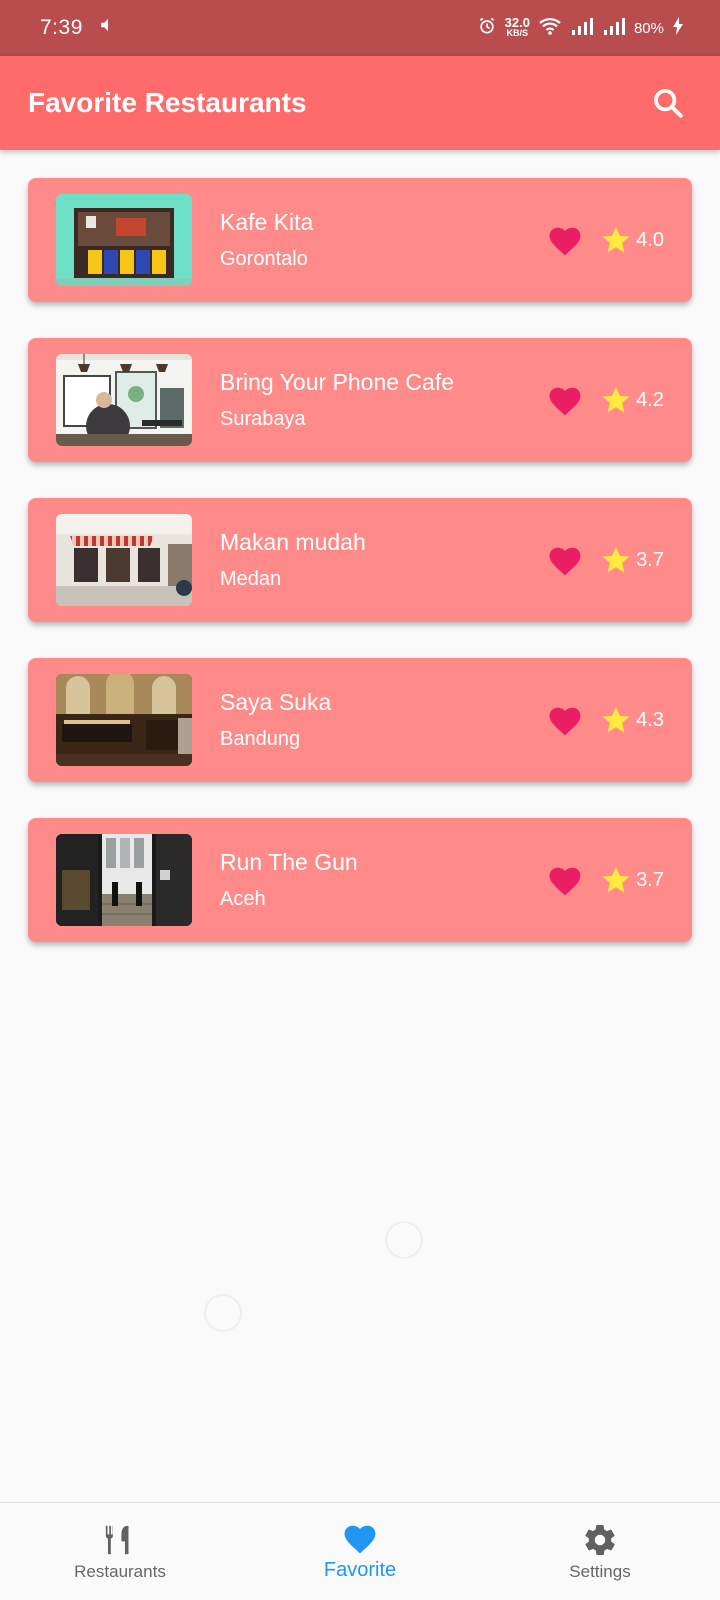  I want to click on search-icon, so click(668, 103).